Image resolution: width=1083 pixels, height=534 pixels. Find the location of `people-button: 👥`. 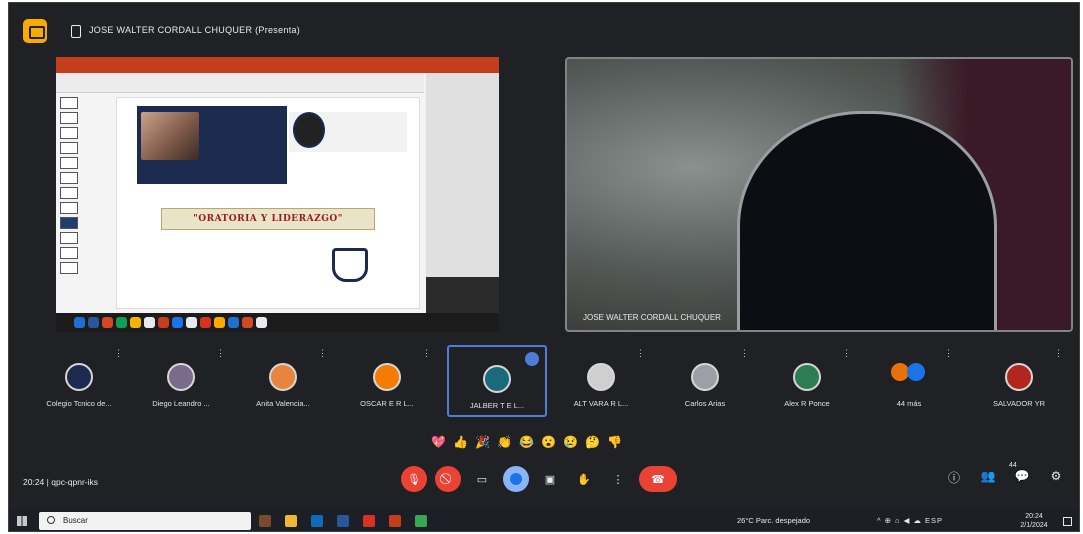

people-button: 👥 is located at coordinates (988, 477).